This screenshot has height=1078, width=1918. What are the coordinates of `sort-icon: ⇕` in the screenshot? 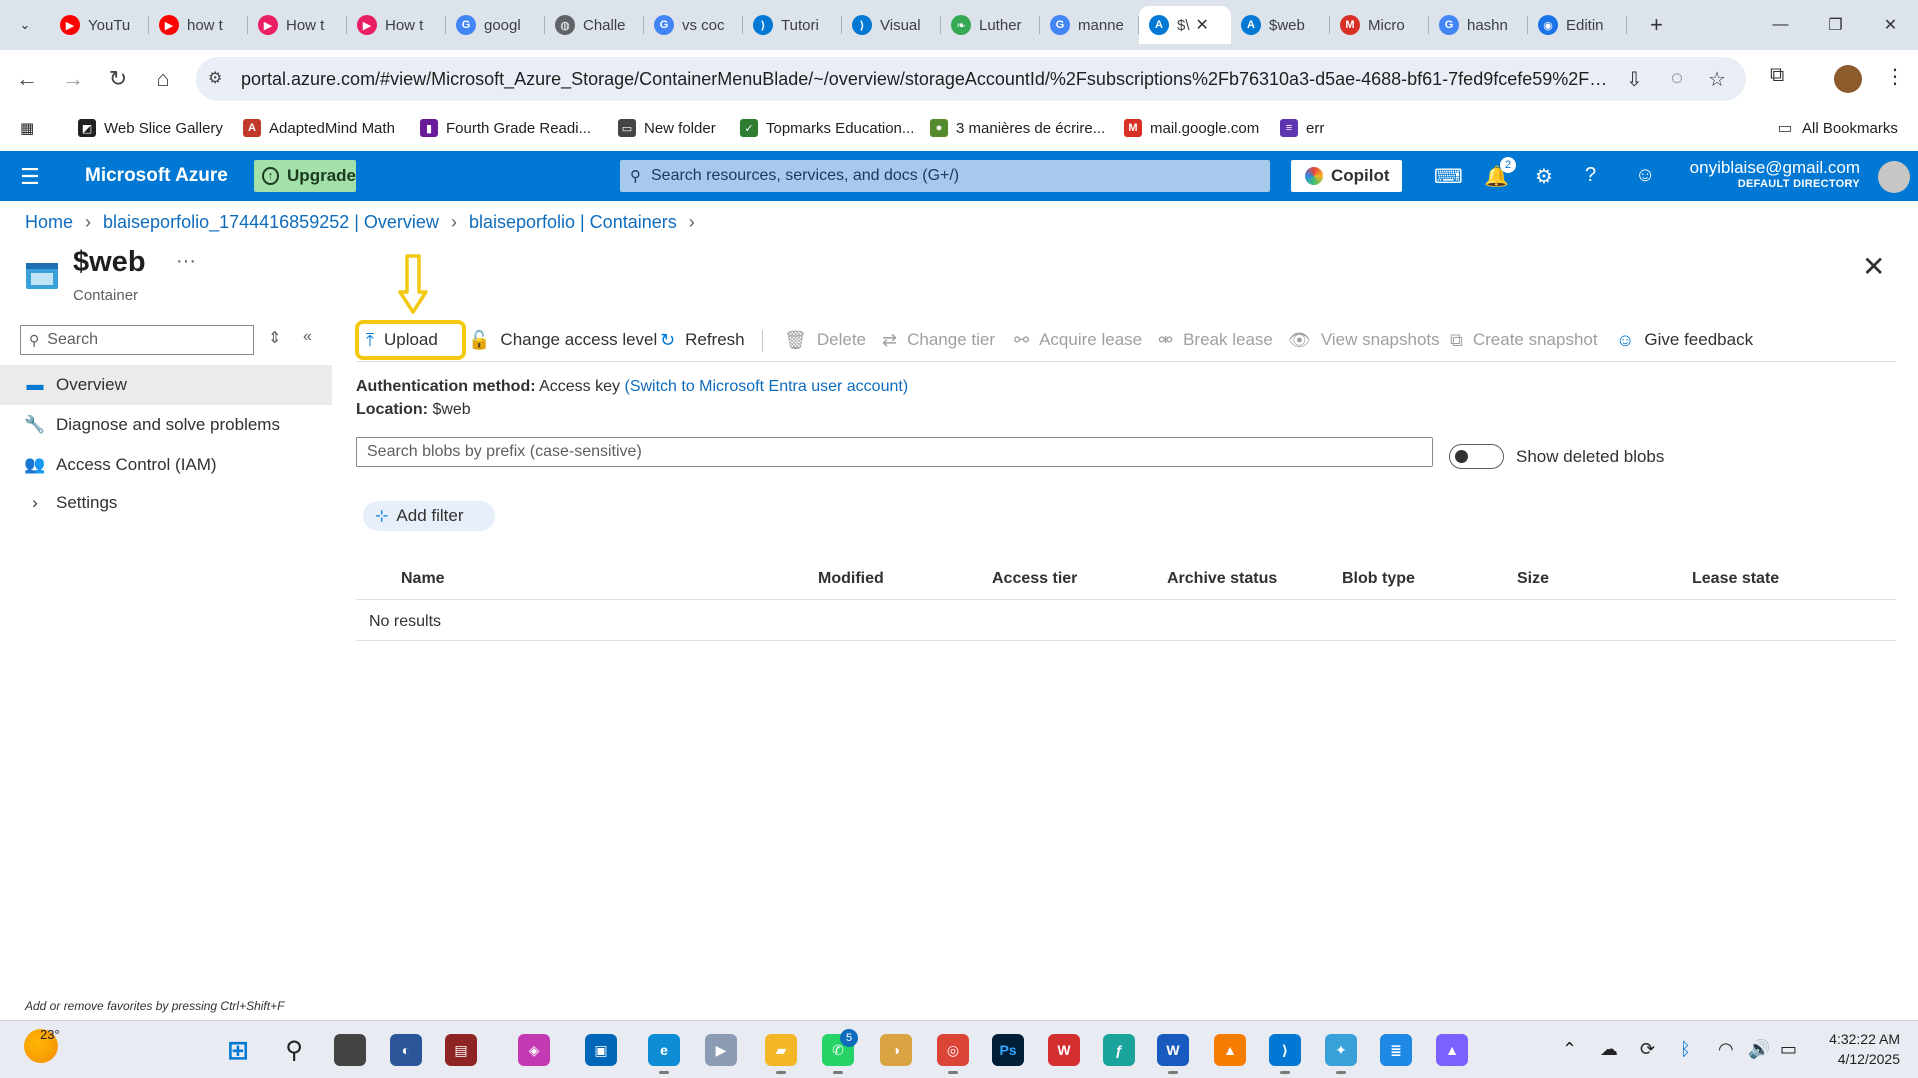 It's located at (274, 338).